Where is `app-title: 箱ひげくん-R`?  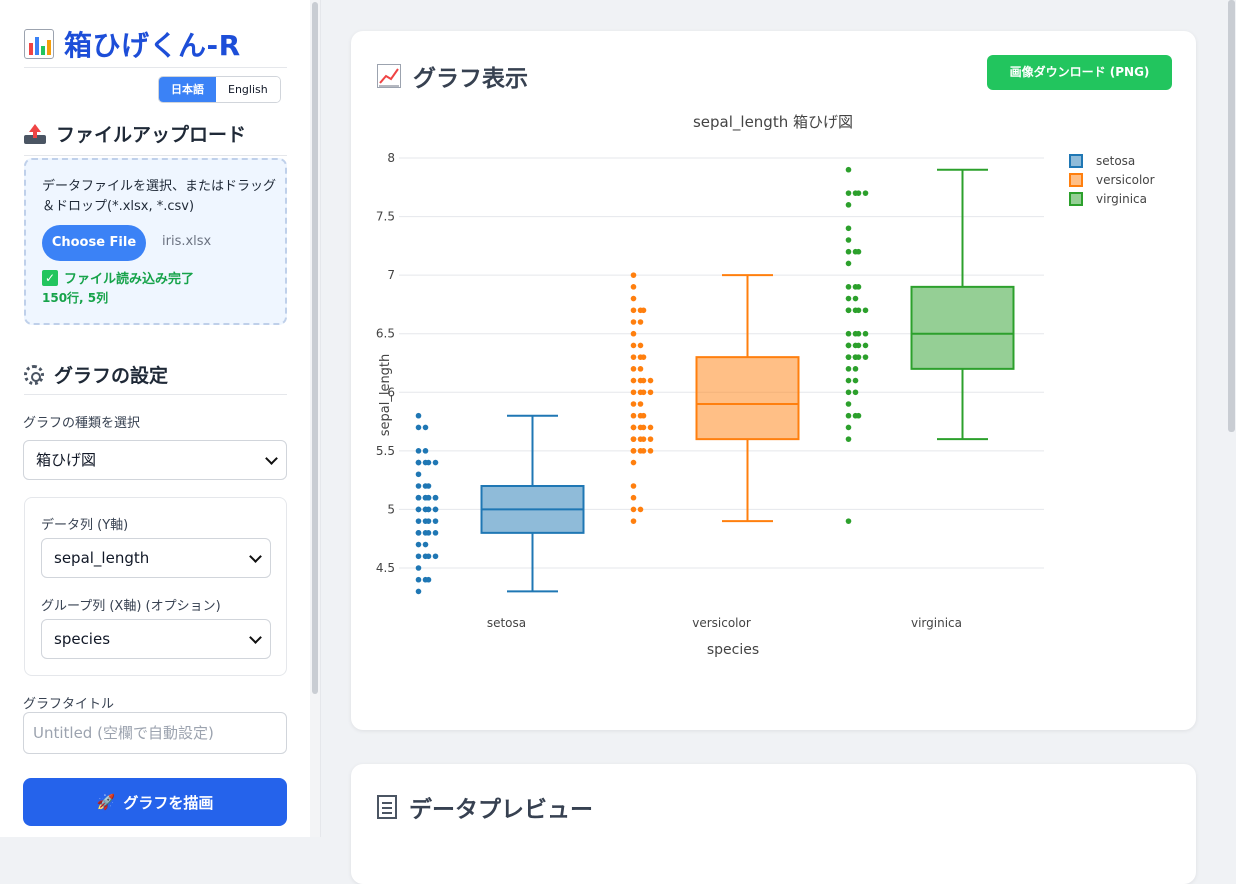 app-title: 箱ひげくん-R is located at coordinates (152, 45).